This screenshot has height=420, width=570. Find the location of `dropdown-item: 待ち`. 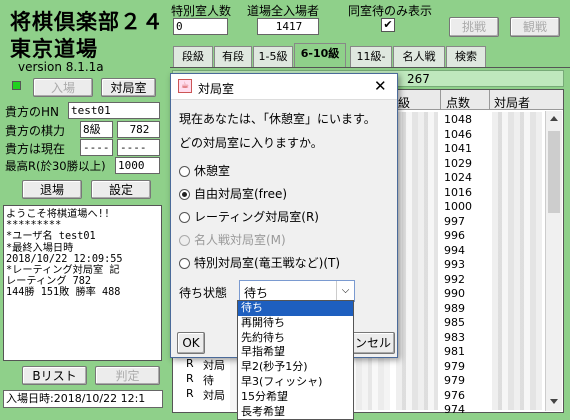

dropdown-item: 待ち is located at coordinates (295, 308).